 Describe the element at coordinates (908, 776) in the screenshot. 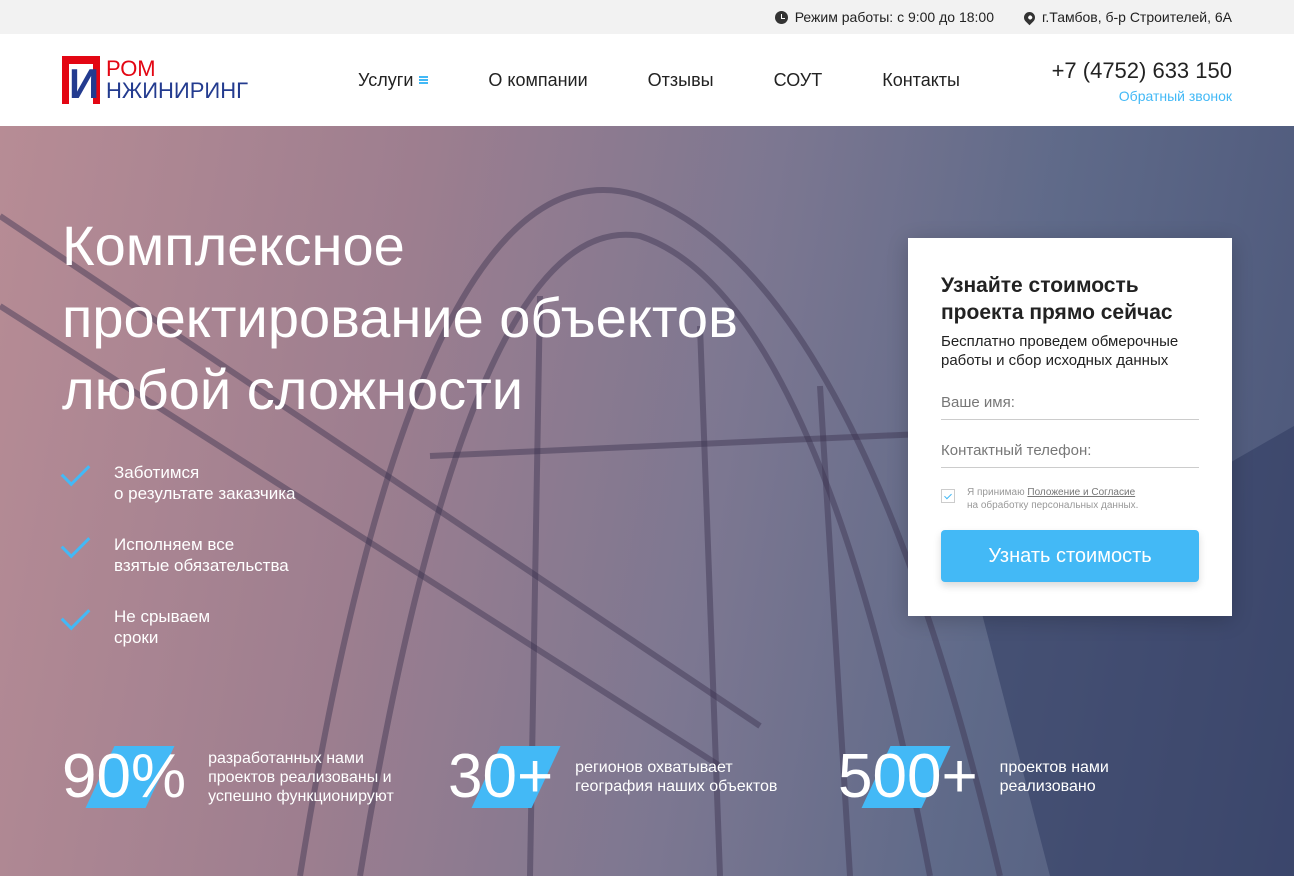

I see `stat-value: 500+` at that location.